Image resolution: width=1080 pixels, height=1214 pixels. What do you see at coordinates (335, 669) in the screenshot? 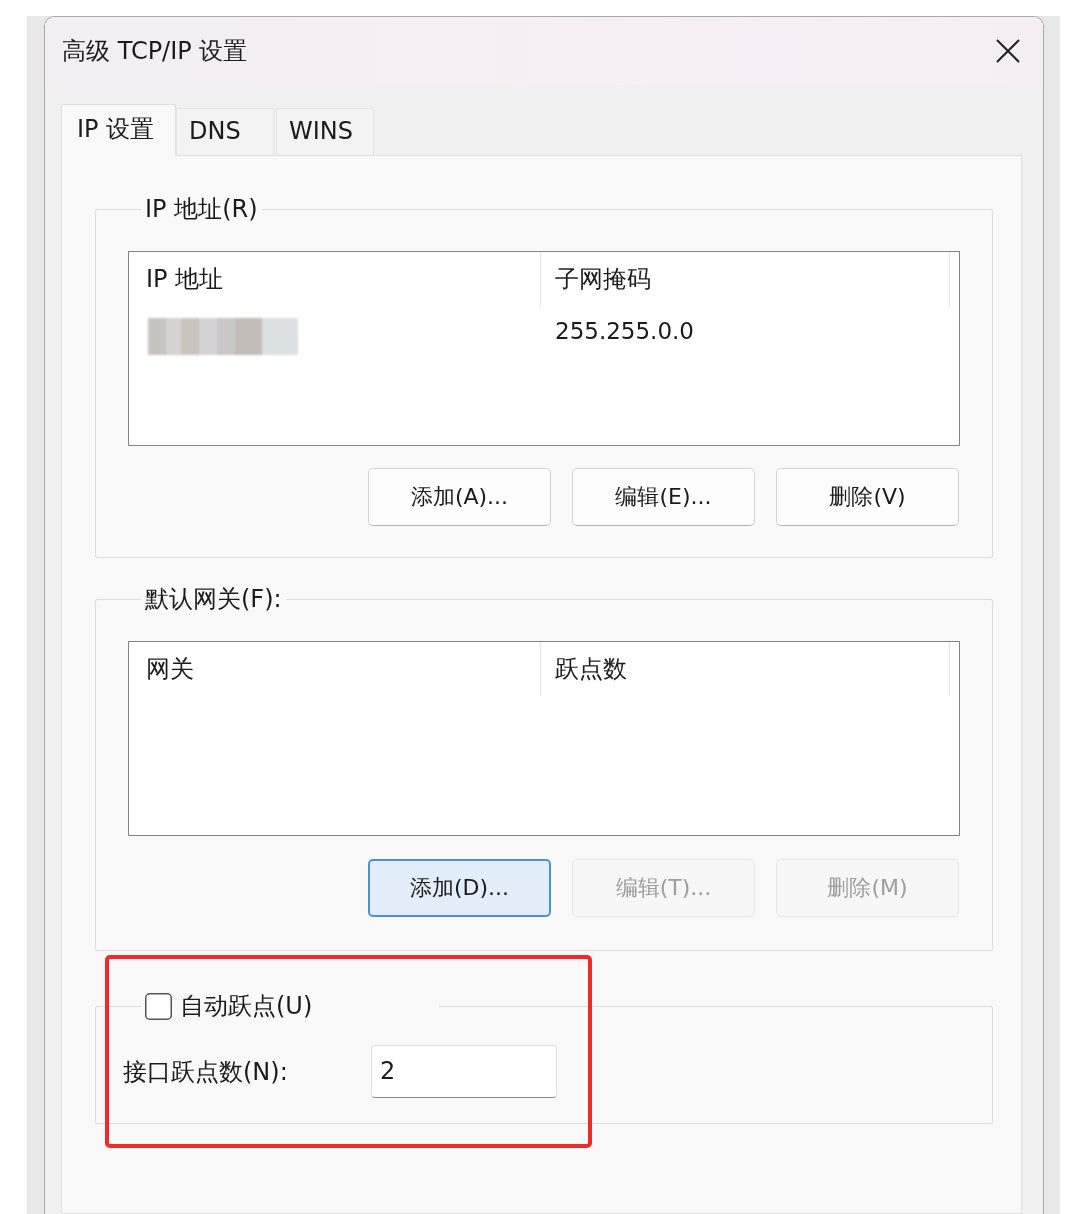
I see `column-header: 网关` at bounding box center [335, 669].